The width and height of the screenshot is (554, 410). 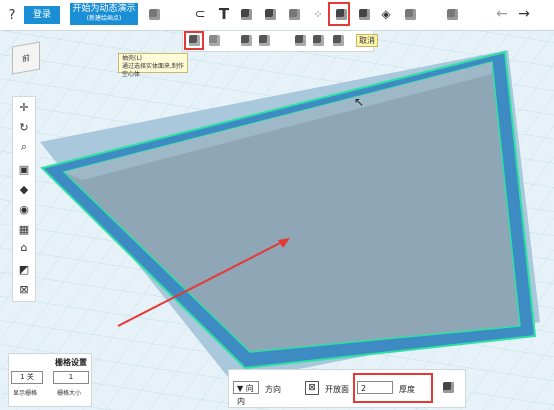 What do you see at coordinates (12, 15) in the screenshot?
I see `help-icon: ?` at bounding box center [12, 15].